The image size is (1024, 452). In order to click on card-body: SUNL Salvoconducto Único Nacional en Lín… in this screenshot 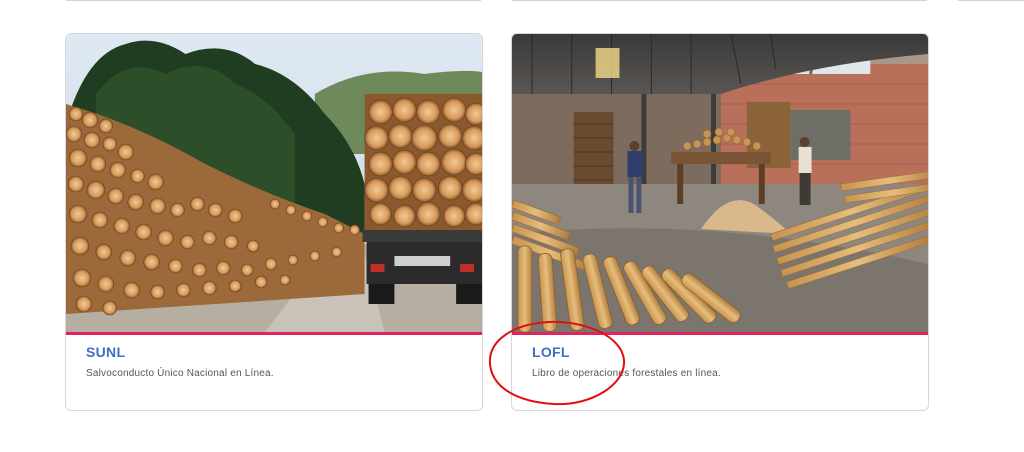, I will do `click(274, 357)`.